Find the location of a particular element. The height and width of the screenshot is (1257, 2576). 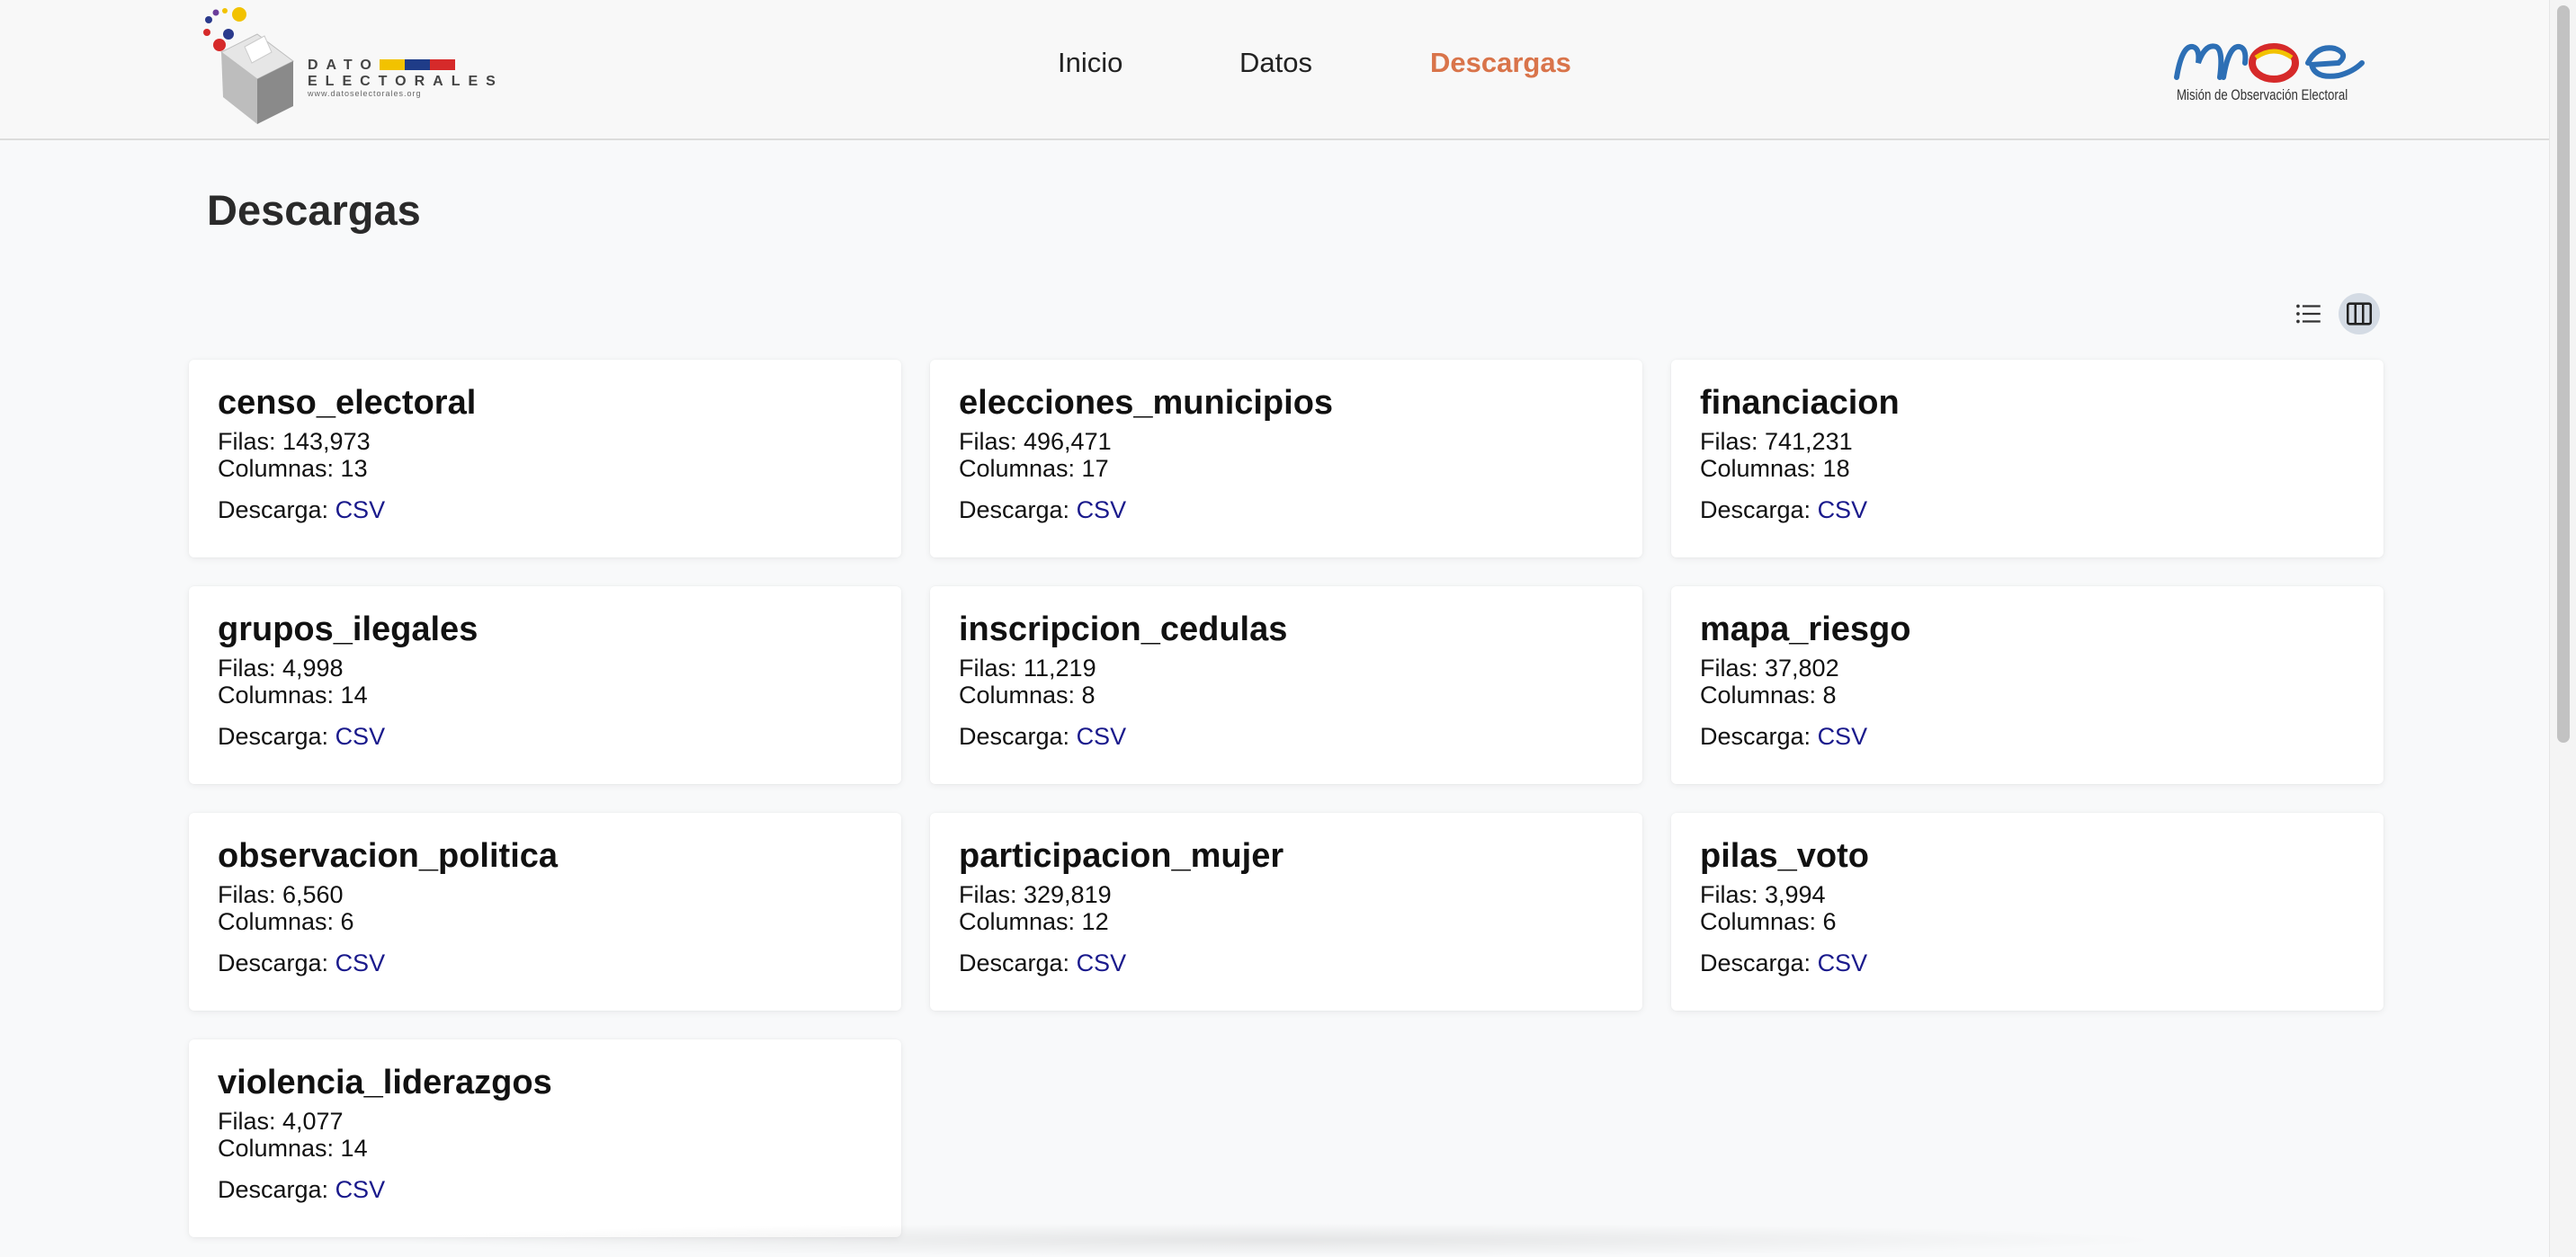

row-count: Filas: 6,560 is located at coordinates (281, 894).